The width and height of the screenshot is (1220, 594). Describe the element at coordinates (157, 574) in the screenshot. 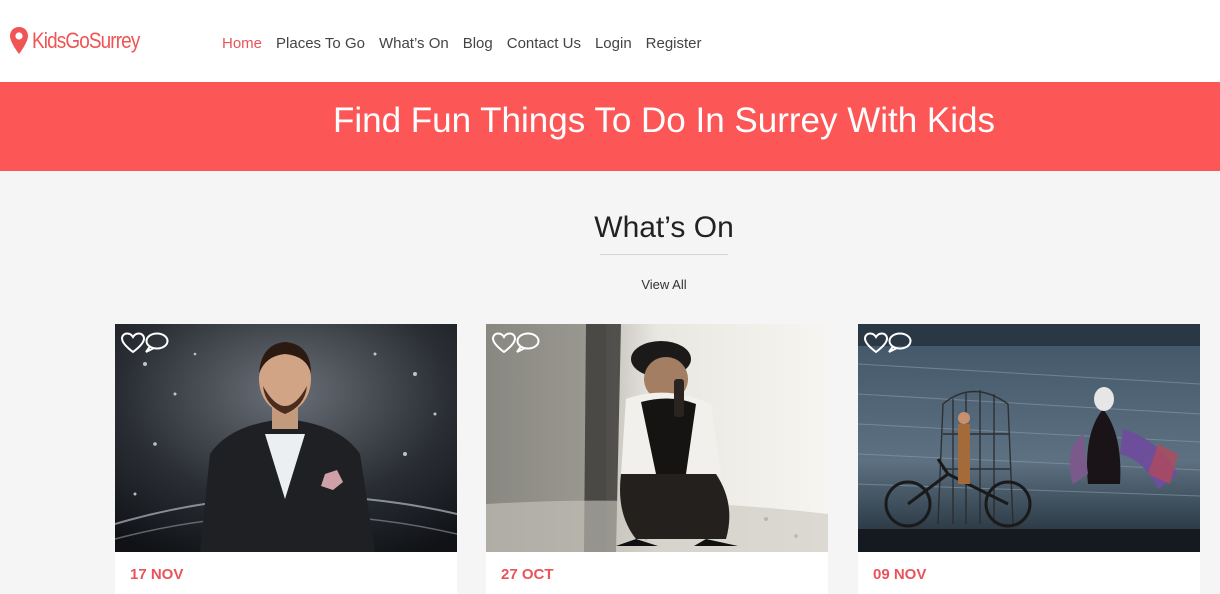

I see `event-date: 17 NOV` at that location.